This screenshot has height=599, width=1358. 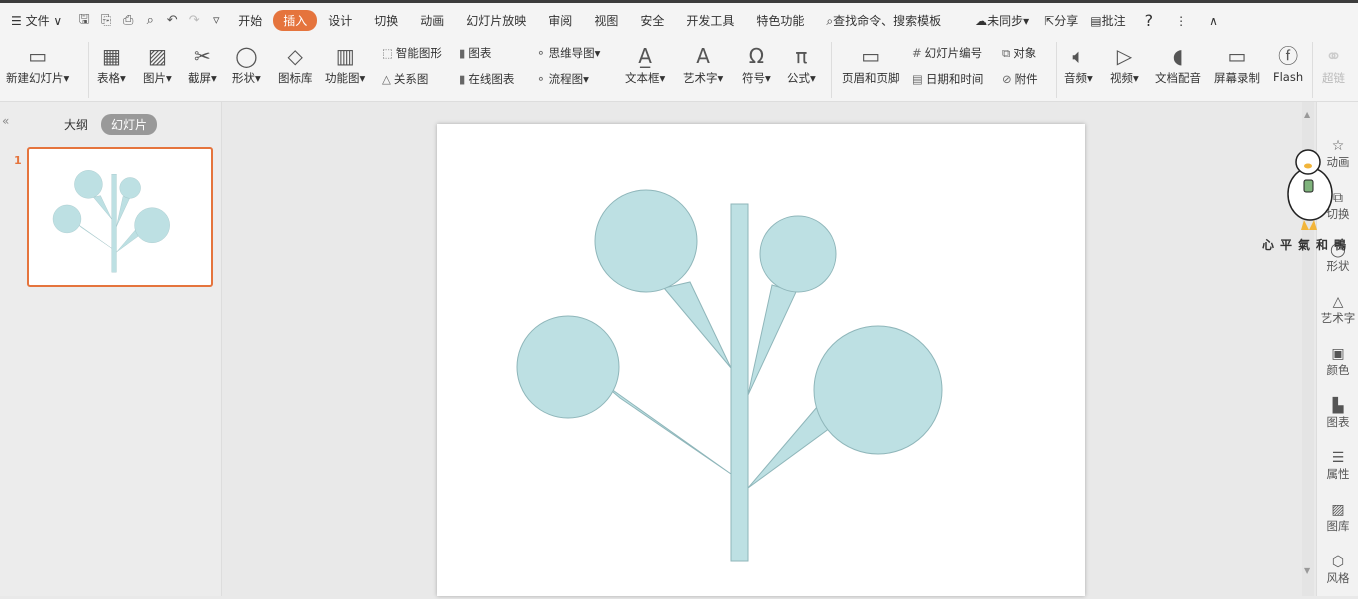 What do you see at coordinates (1338, 578) in the screenshot?
I see `right-item-label: 风格` at bounding box center [1338, 578].